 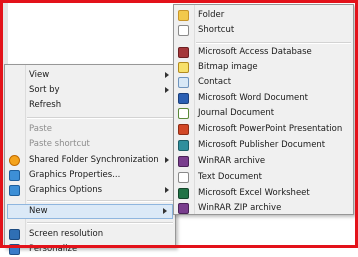 I want to click on menu-item-label: Refresh, so click(x=45, y=105).